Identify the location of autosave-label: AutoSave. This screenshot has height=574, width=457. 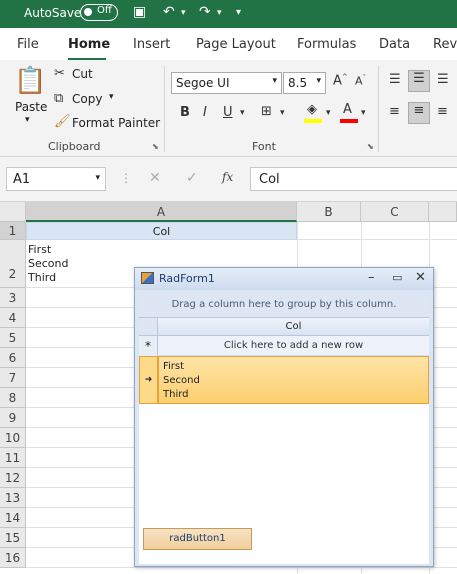
(53, 13).